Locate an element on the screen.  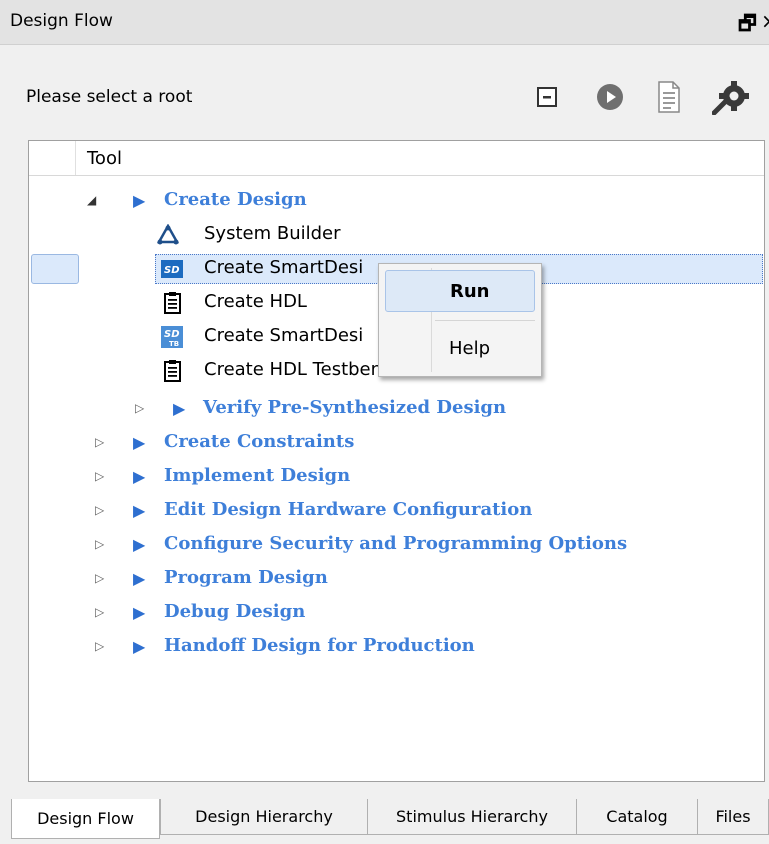
category-label: Create Constraints is located at coordinates (259, 441).